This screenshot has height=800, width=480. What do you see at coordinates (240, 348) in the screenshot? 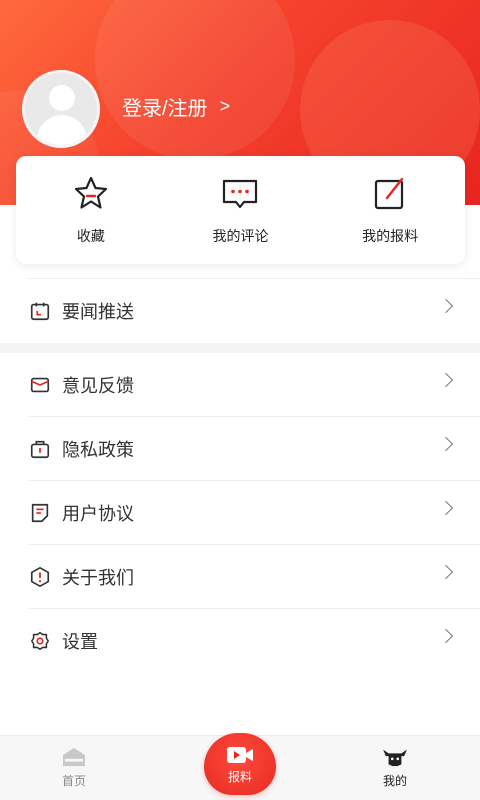
I see `section-gap` at bounding box center [240, 348].